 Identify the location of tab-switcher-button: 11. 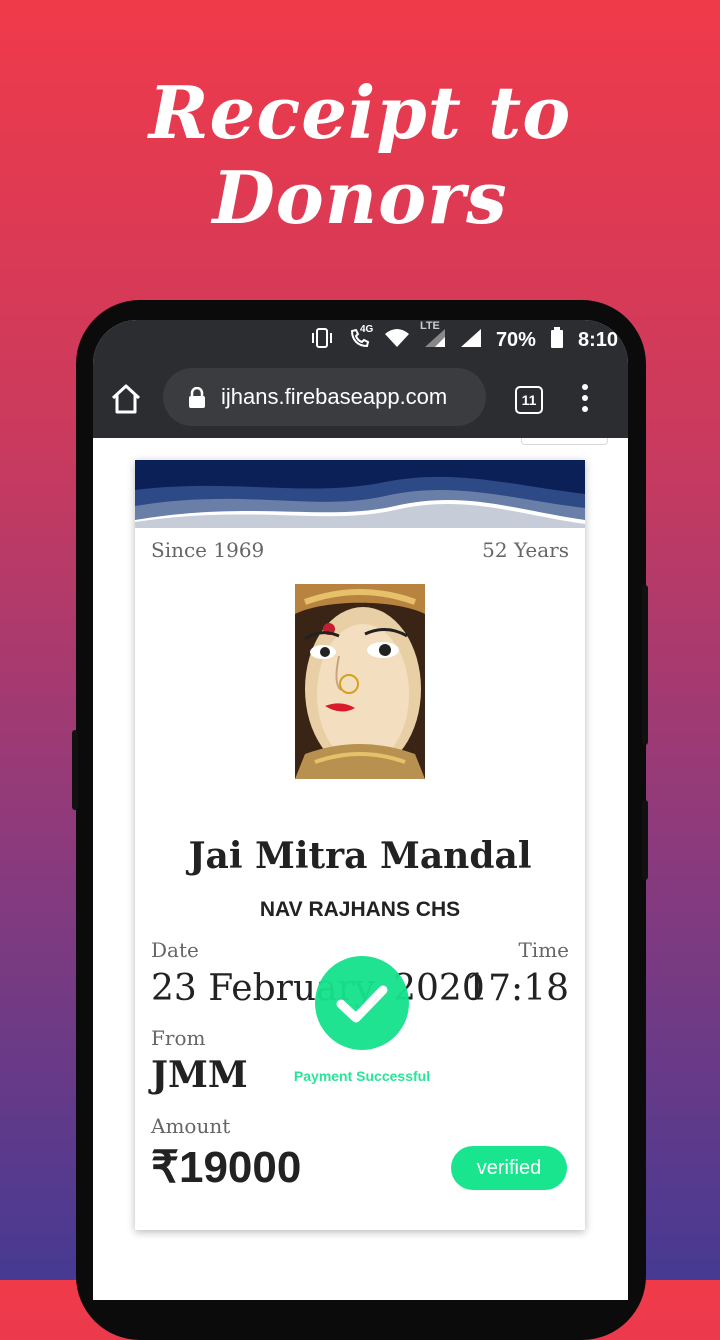
(529, 400).